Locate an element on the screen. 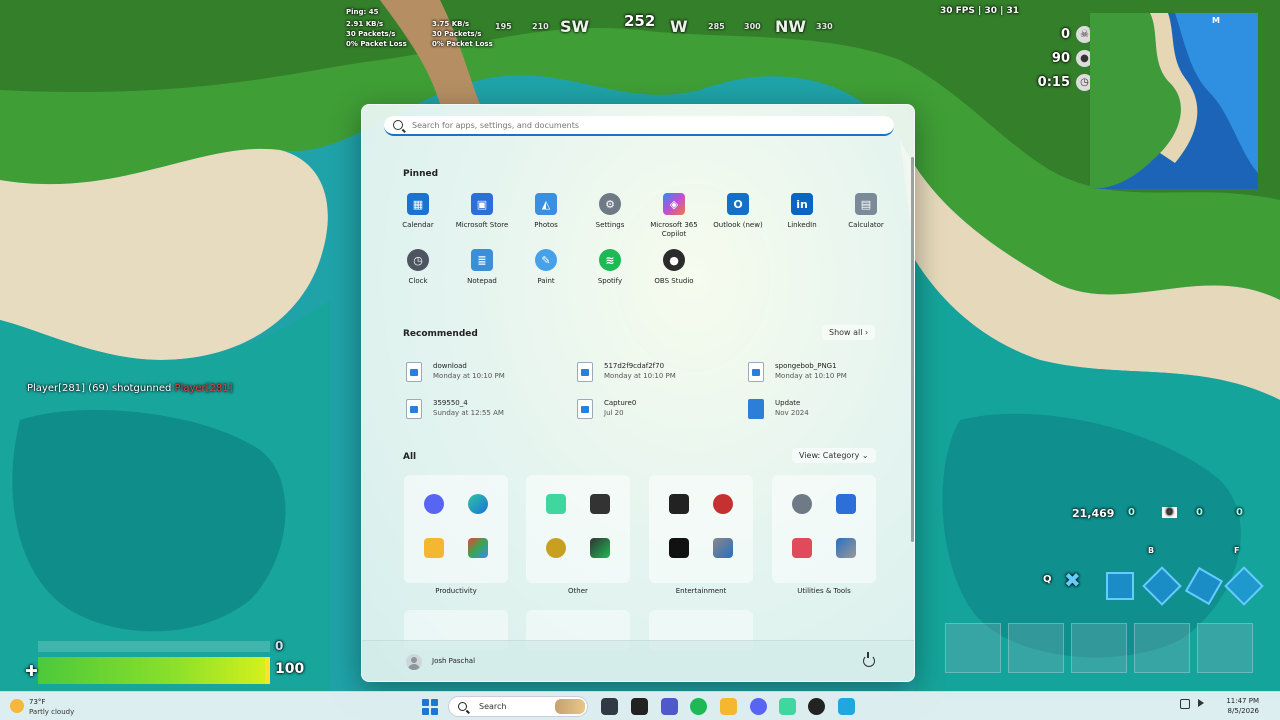 This screenshot has width=1280, height=720. app-label: LinkedIn is located at coordinates (802, 225).